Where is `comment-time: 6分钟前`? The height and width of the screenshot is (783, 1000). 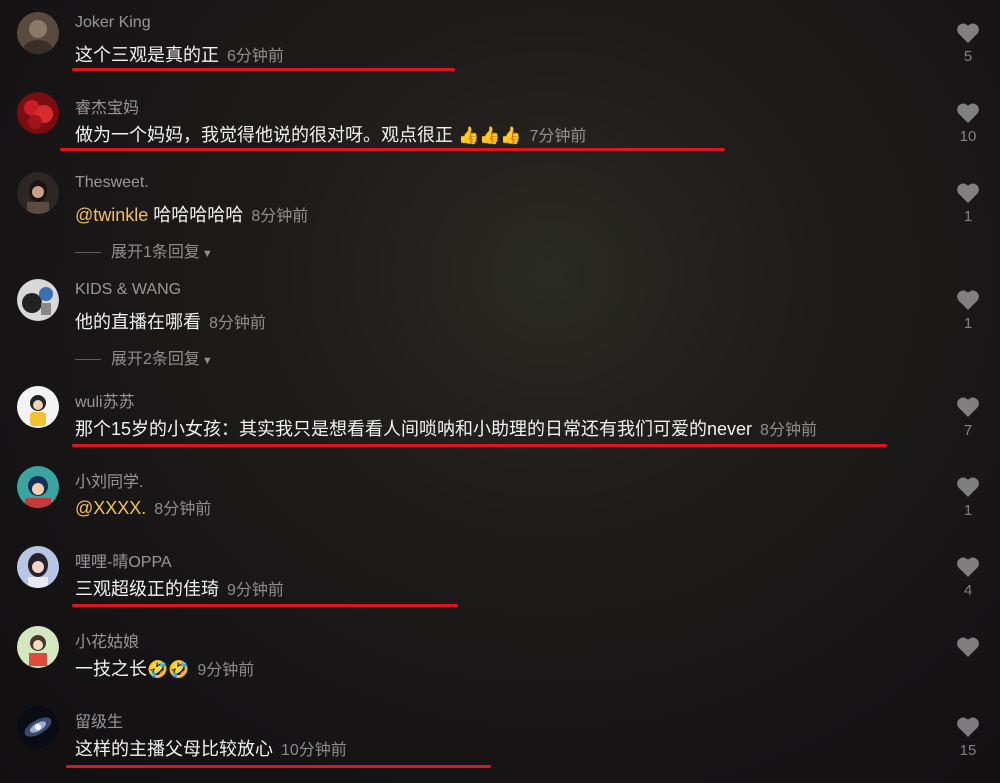
comment-time: 6分钟前 is located at coordinates (255, 56).